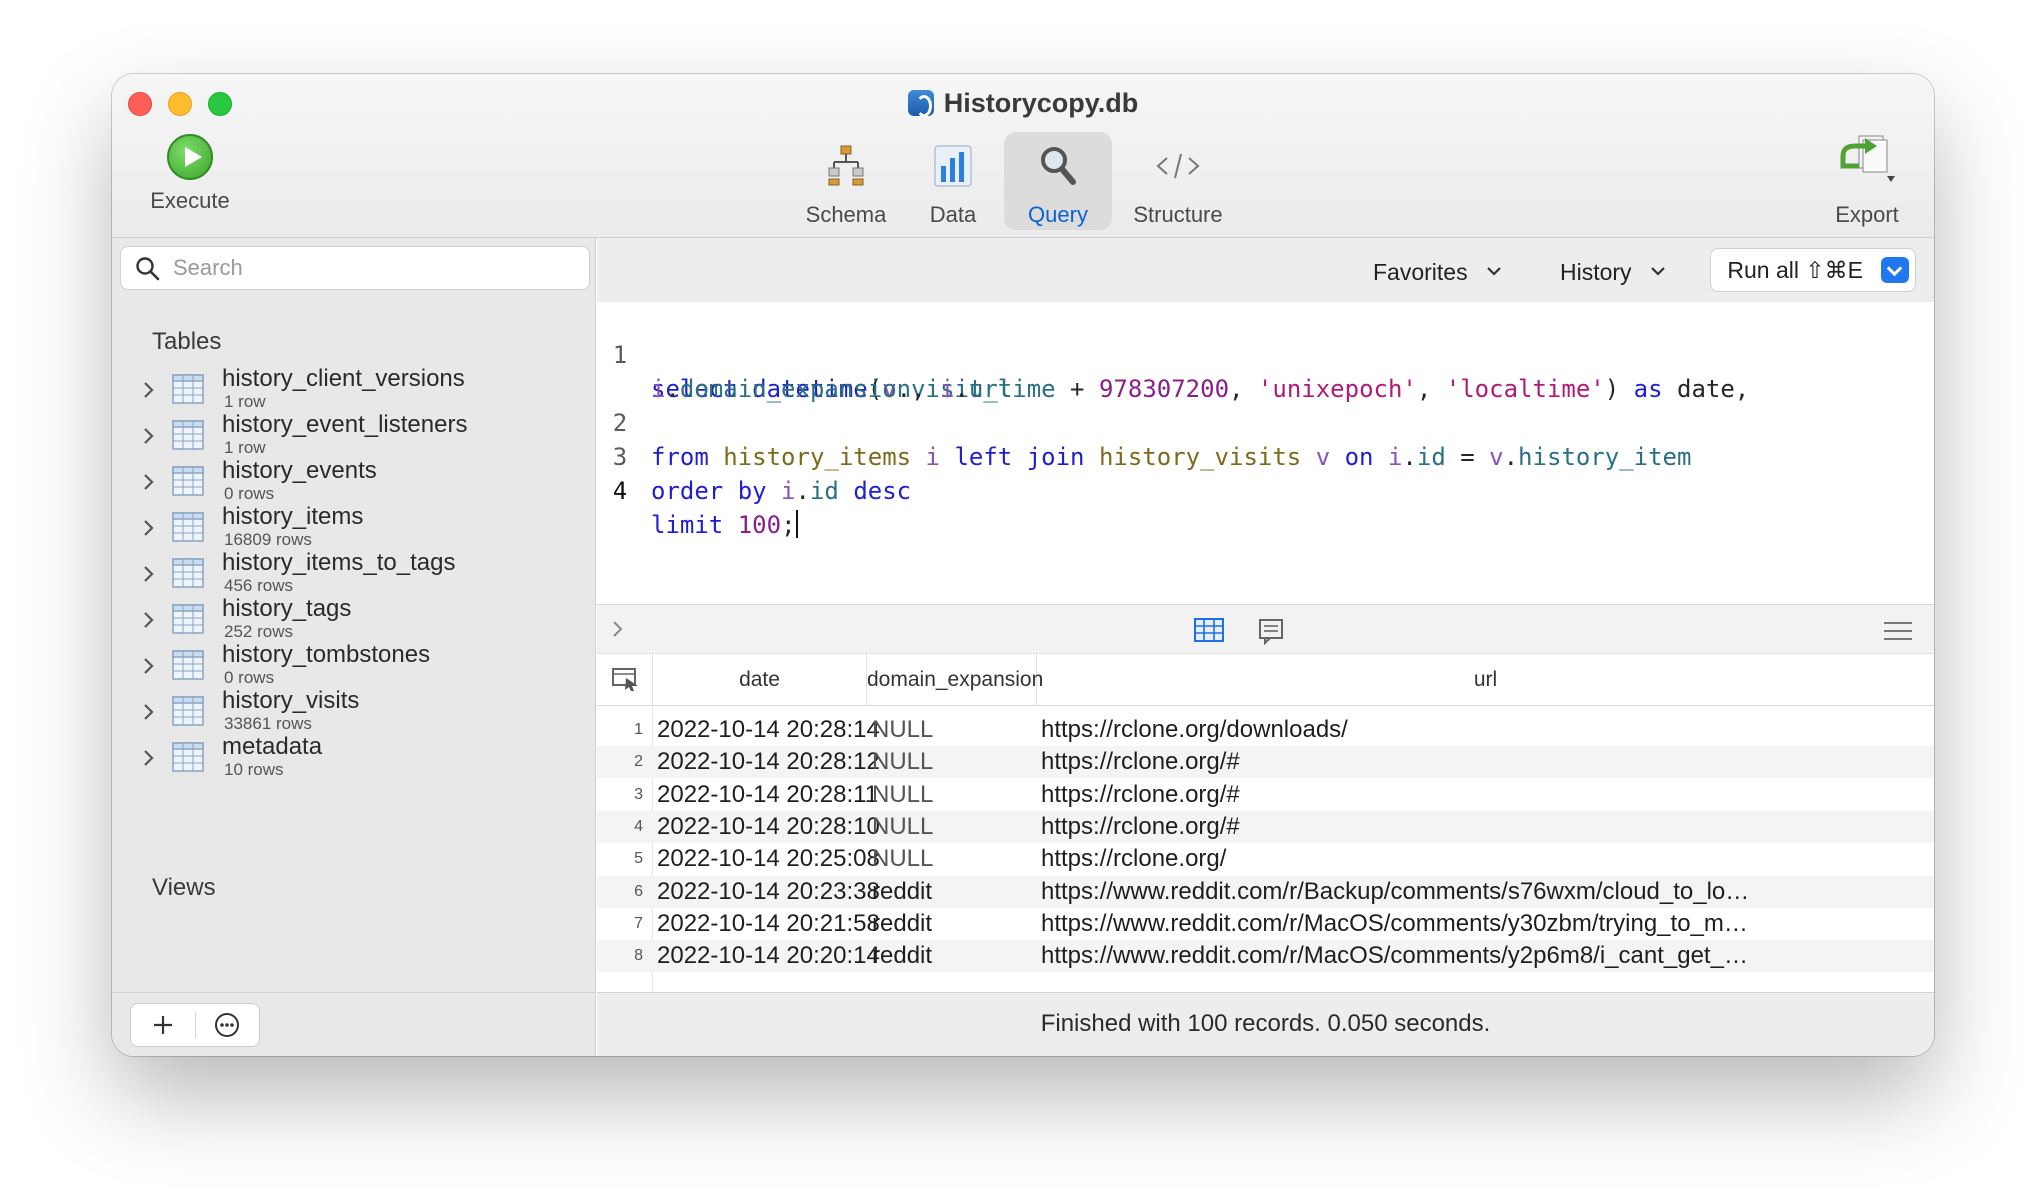 The height and width of the screenshot is (1204, 2044). I want to click on cell-date: 2022-10-14 20:28:11, so click(767, 795).